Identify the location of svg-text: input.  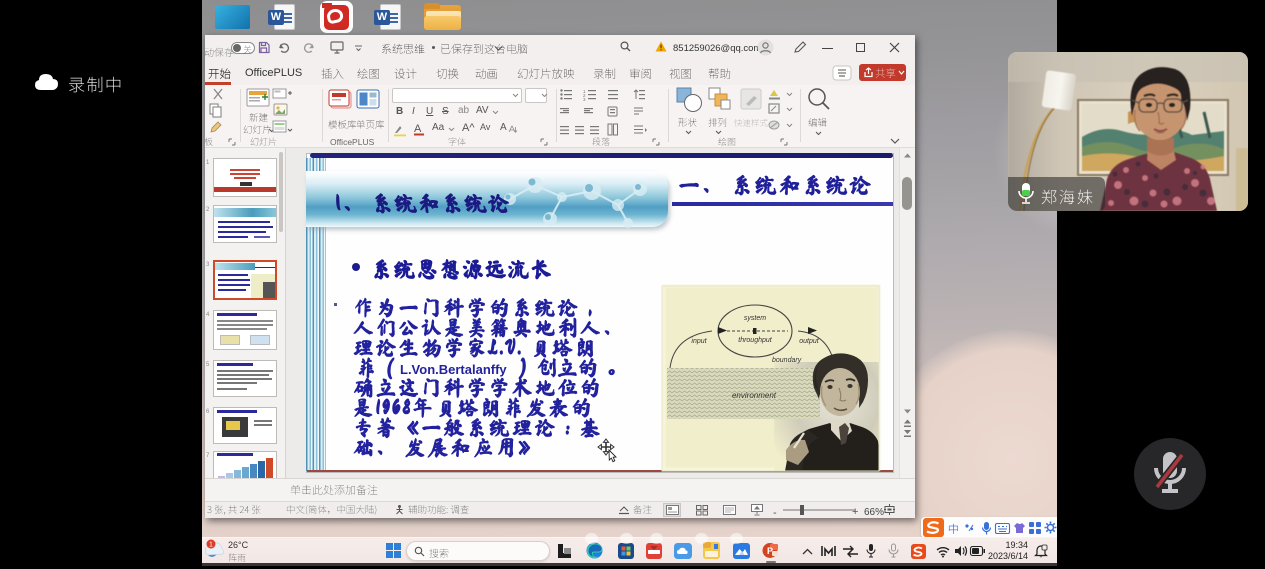
(699, 341).